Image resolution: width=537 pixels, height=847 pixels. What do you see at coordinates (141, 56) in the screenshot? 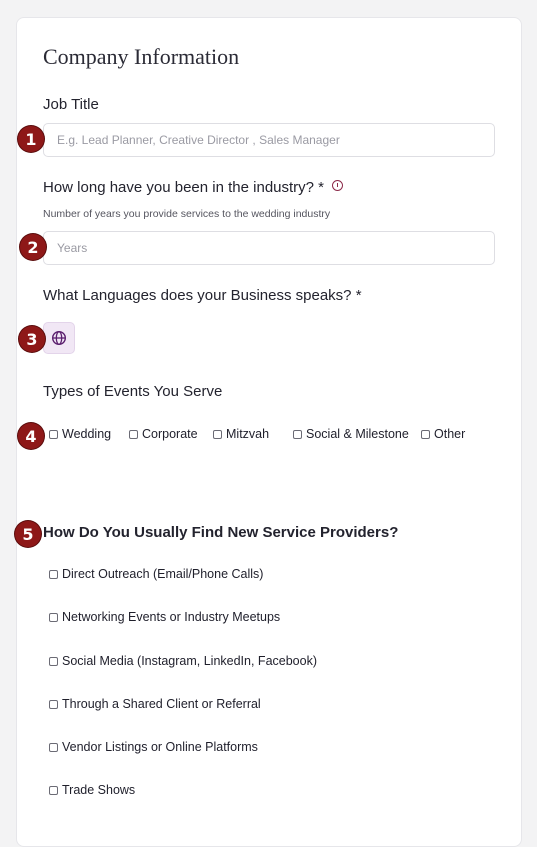
I see `section-title: Company Information` at bounding box center [141, 56].